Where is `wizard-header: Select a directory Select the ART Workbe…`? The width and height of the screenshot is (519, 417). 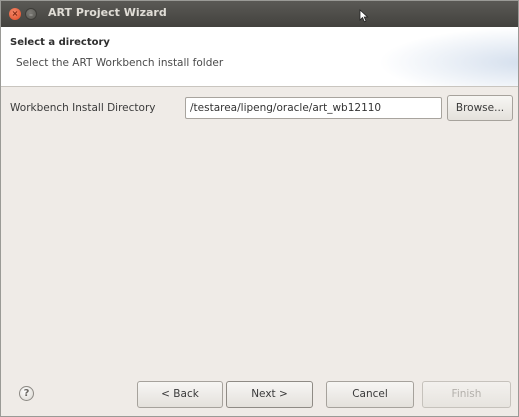 wizard-header: Select a directory Select the ART Workbe… is located at coordinates (259, 57).